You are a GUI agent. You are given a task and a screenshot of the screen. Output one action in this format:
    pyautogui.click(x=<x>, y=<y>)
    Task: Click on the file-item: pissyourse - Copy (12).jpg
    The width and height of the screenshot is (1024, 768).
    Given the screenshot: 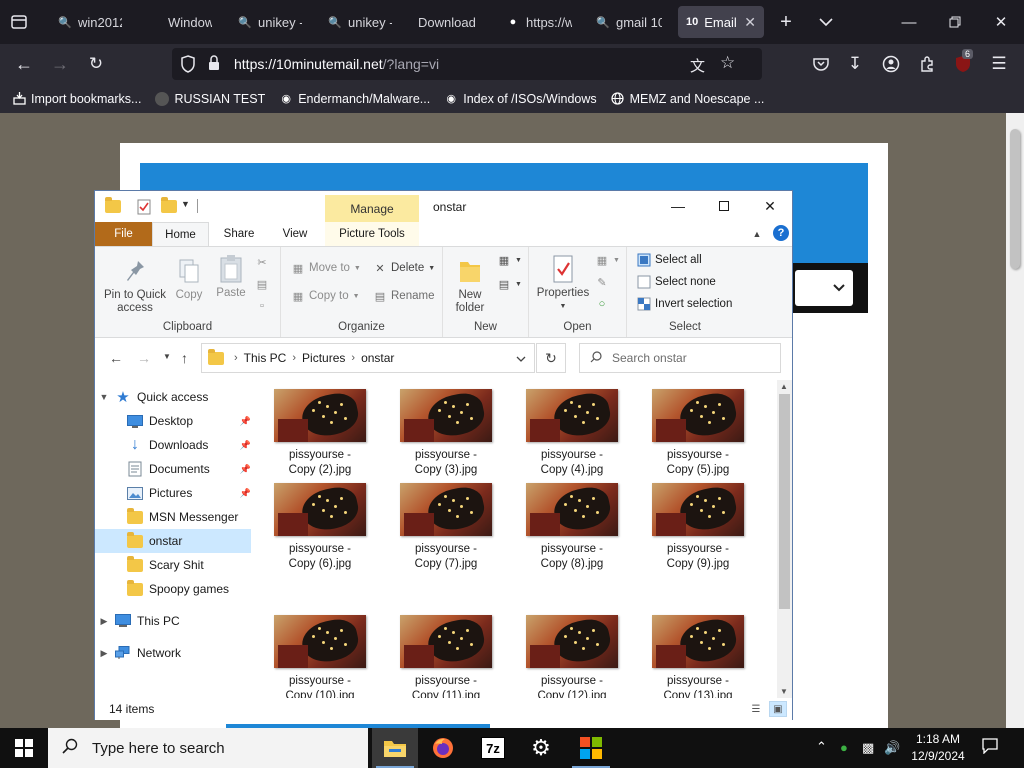 What is the action you would take?
    pyautogui.click(x=572, y=656)
    